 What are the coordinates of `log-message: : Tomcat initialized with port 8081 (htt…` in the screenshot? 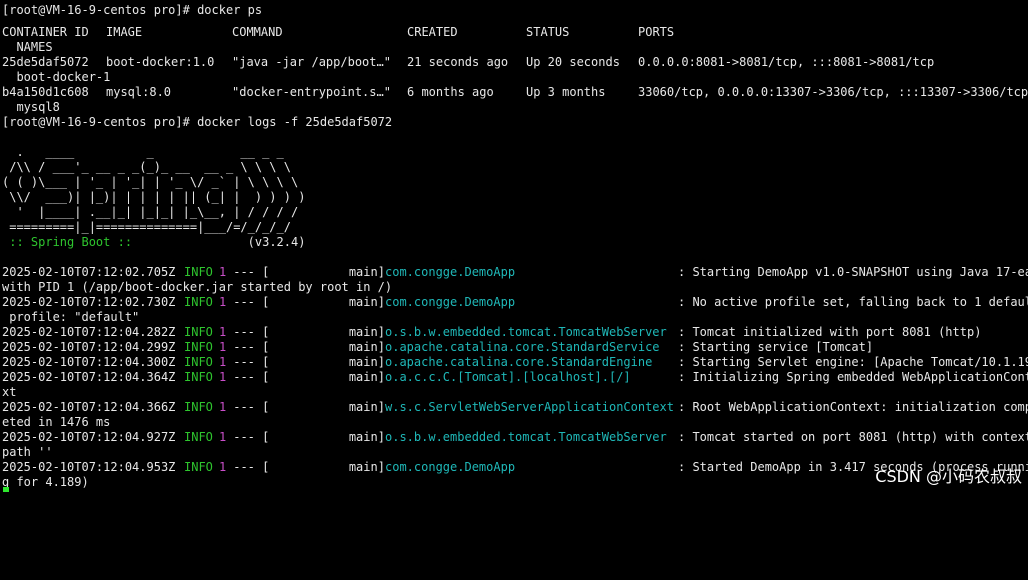 It's located at (830, 332).